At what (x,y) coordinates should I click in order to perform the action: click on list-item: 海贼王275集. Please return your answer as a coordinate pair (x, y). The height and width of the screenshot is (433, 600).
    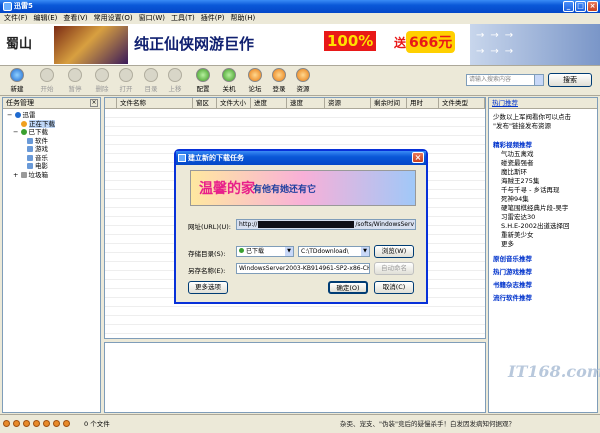
    Looking at the image, I should click on (543, 181).